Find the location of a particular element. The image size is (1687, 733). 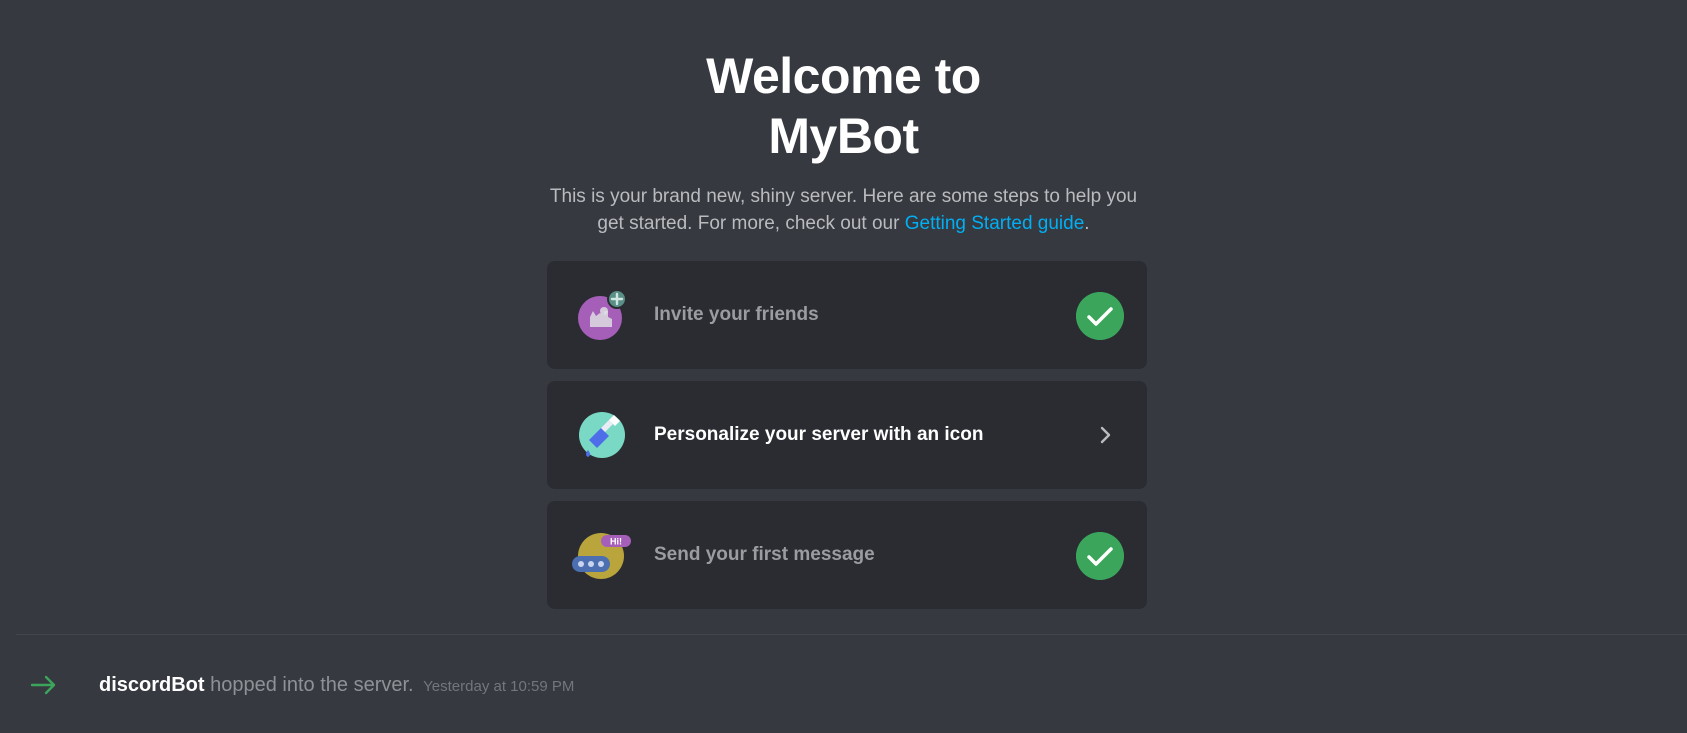

getting-started-guide-link: Getting Started guide is located at coordinates (995, 223).